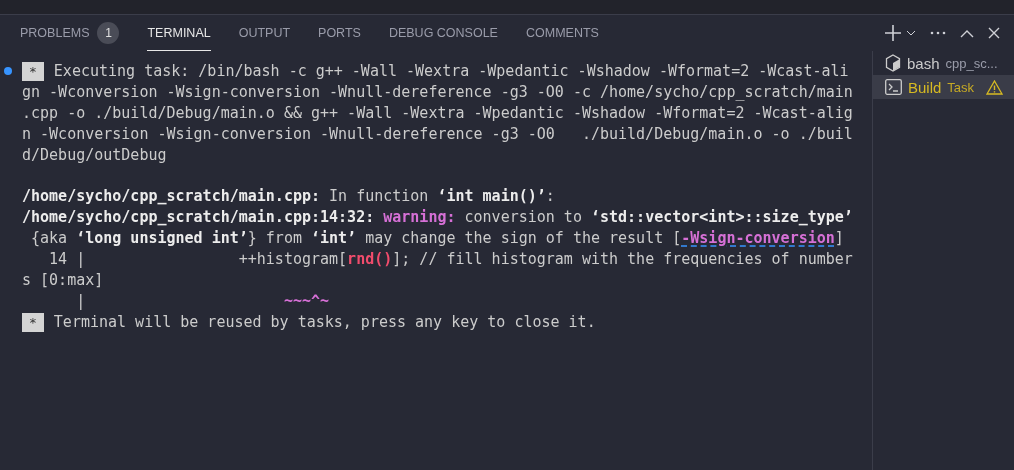 Image resolution: width=1014 pixels, height=470 pixels. Describe the element at coordinates (94, 155) in the screenshot. I see `terminal-text: d/Debug/outDebug` at that location.